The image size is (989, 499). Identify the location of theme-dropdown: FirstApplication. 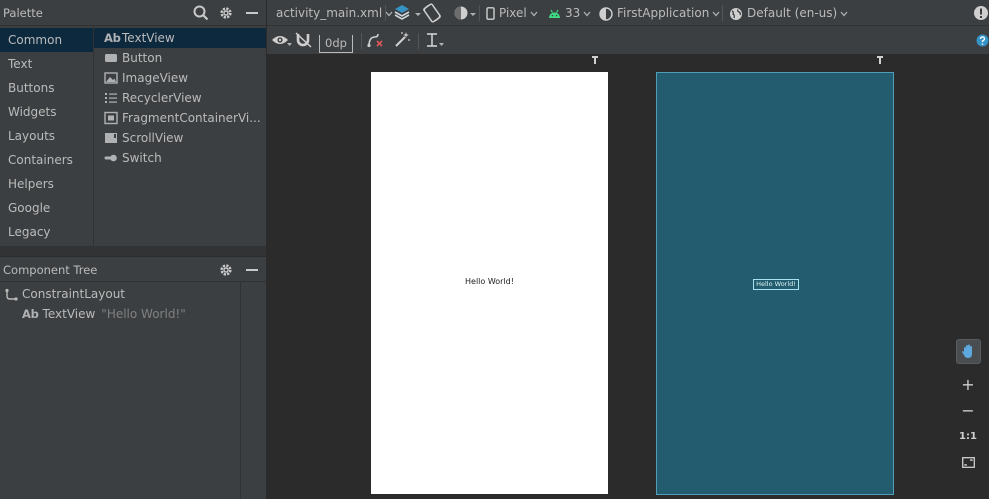
(659, 13).